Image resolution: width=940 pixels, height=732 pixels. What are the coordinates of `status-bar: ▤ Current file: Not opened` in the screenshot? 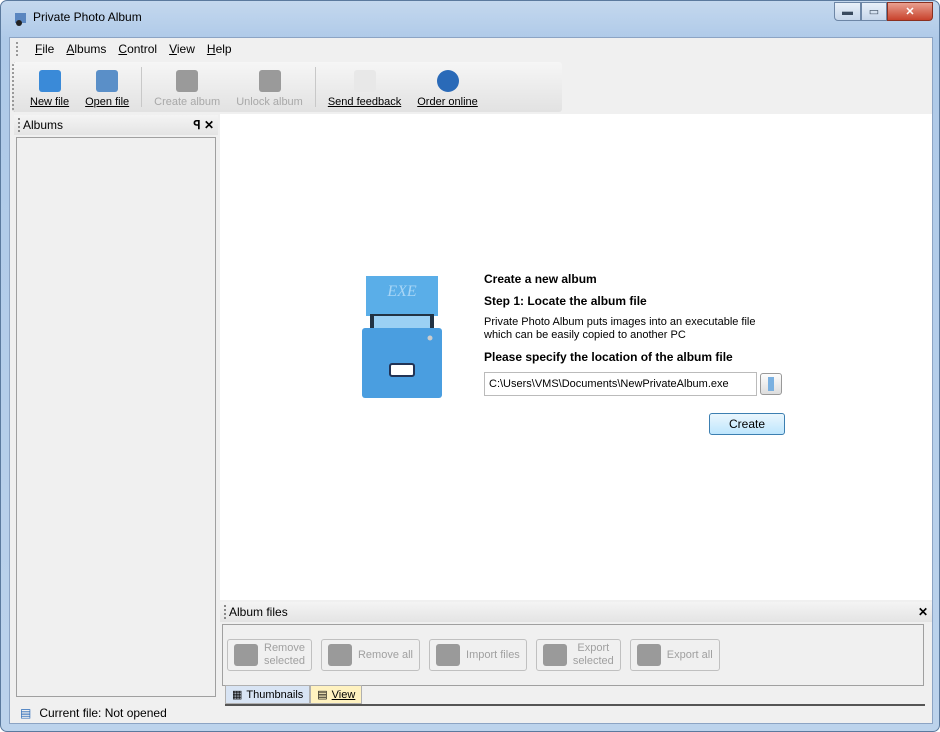 It's located at (471, 713).